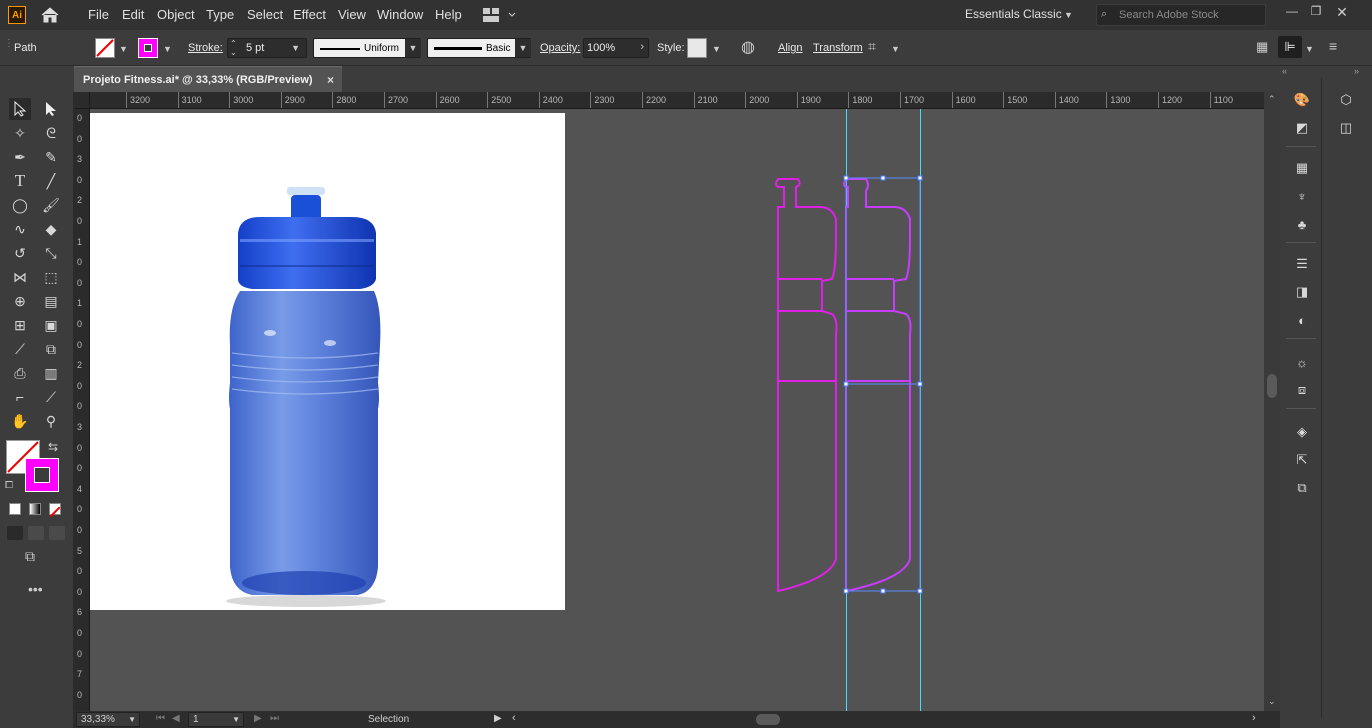 The width and height of the screenshot is (1372, 728). I want to click on eyedropper-tool-icon: ⟋, so click(20, 349).